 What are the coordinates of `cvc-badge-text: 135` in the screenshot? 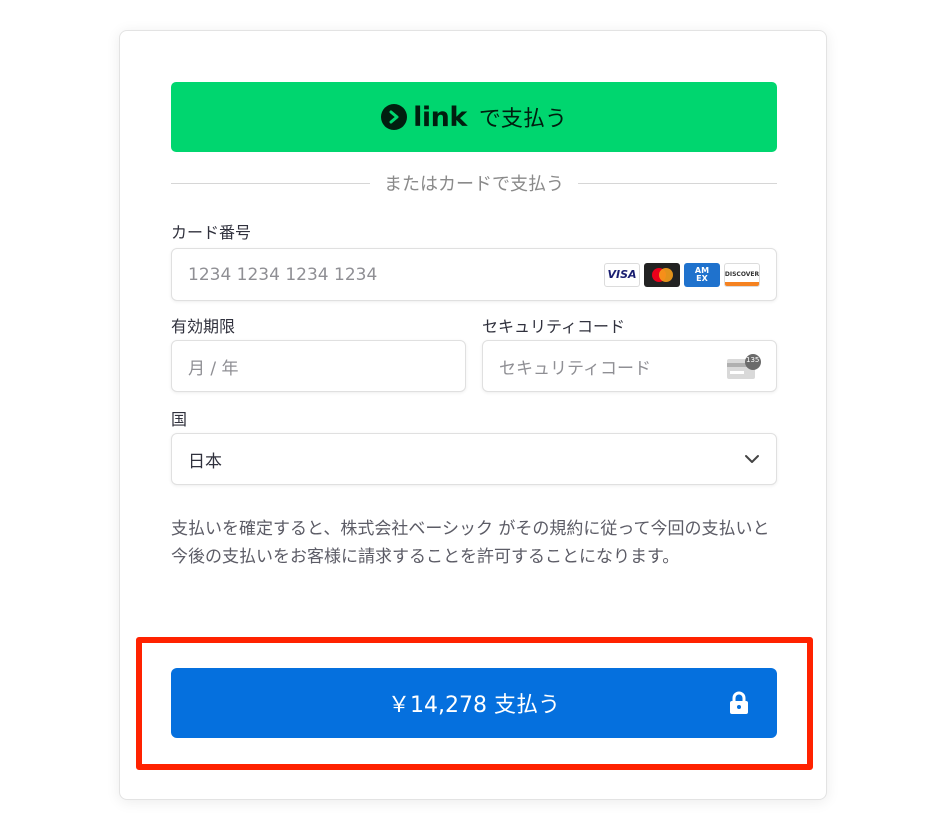 It's located at (753, 360).